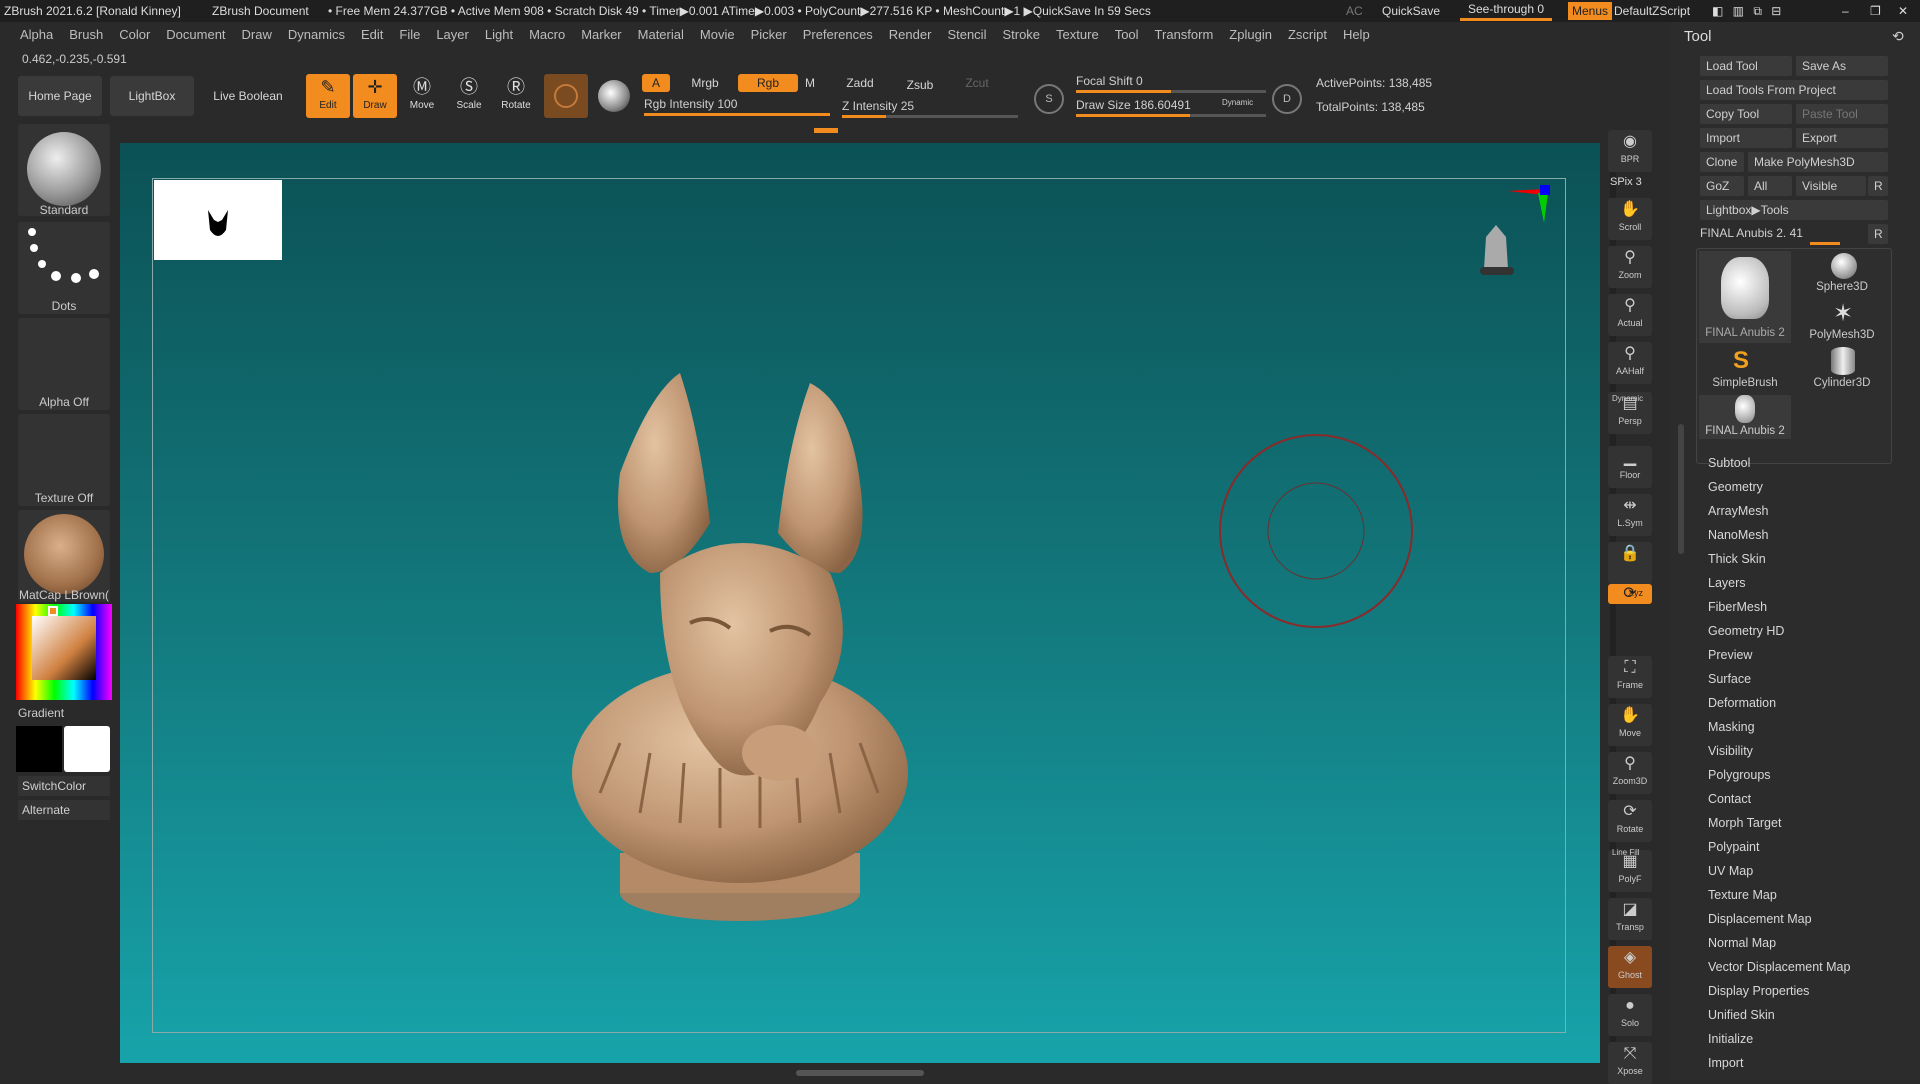  Describe the element at coordinates (1831, 186) in the screenshot. I see `goz-visible-button: Visible` at that location.